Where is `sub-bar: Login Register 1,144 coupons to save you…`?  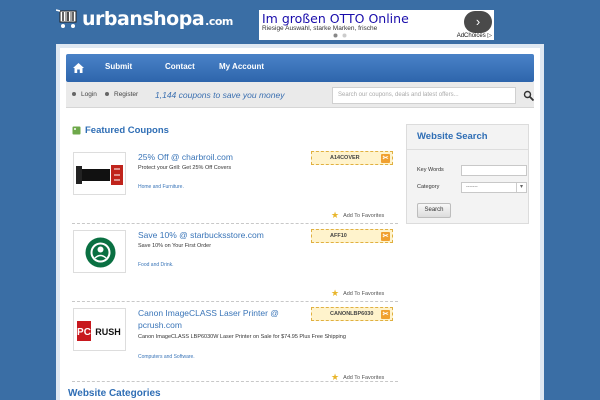 sub-bar: Login Register 1,144 coupons to save you… is located at coordinates (300, 95).